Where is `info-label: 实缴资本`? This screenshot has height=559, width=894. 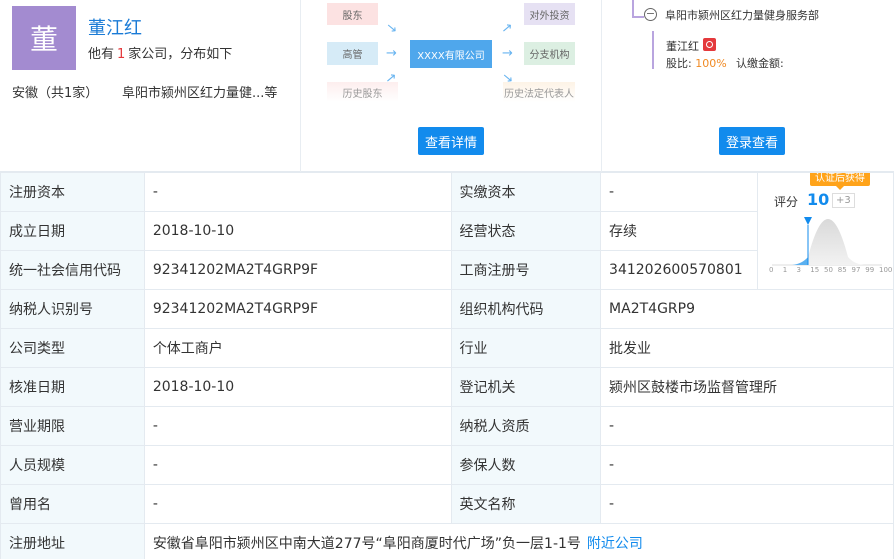 info-label: 实缴资本 is located at coordinates (526, 192).